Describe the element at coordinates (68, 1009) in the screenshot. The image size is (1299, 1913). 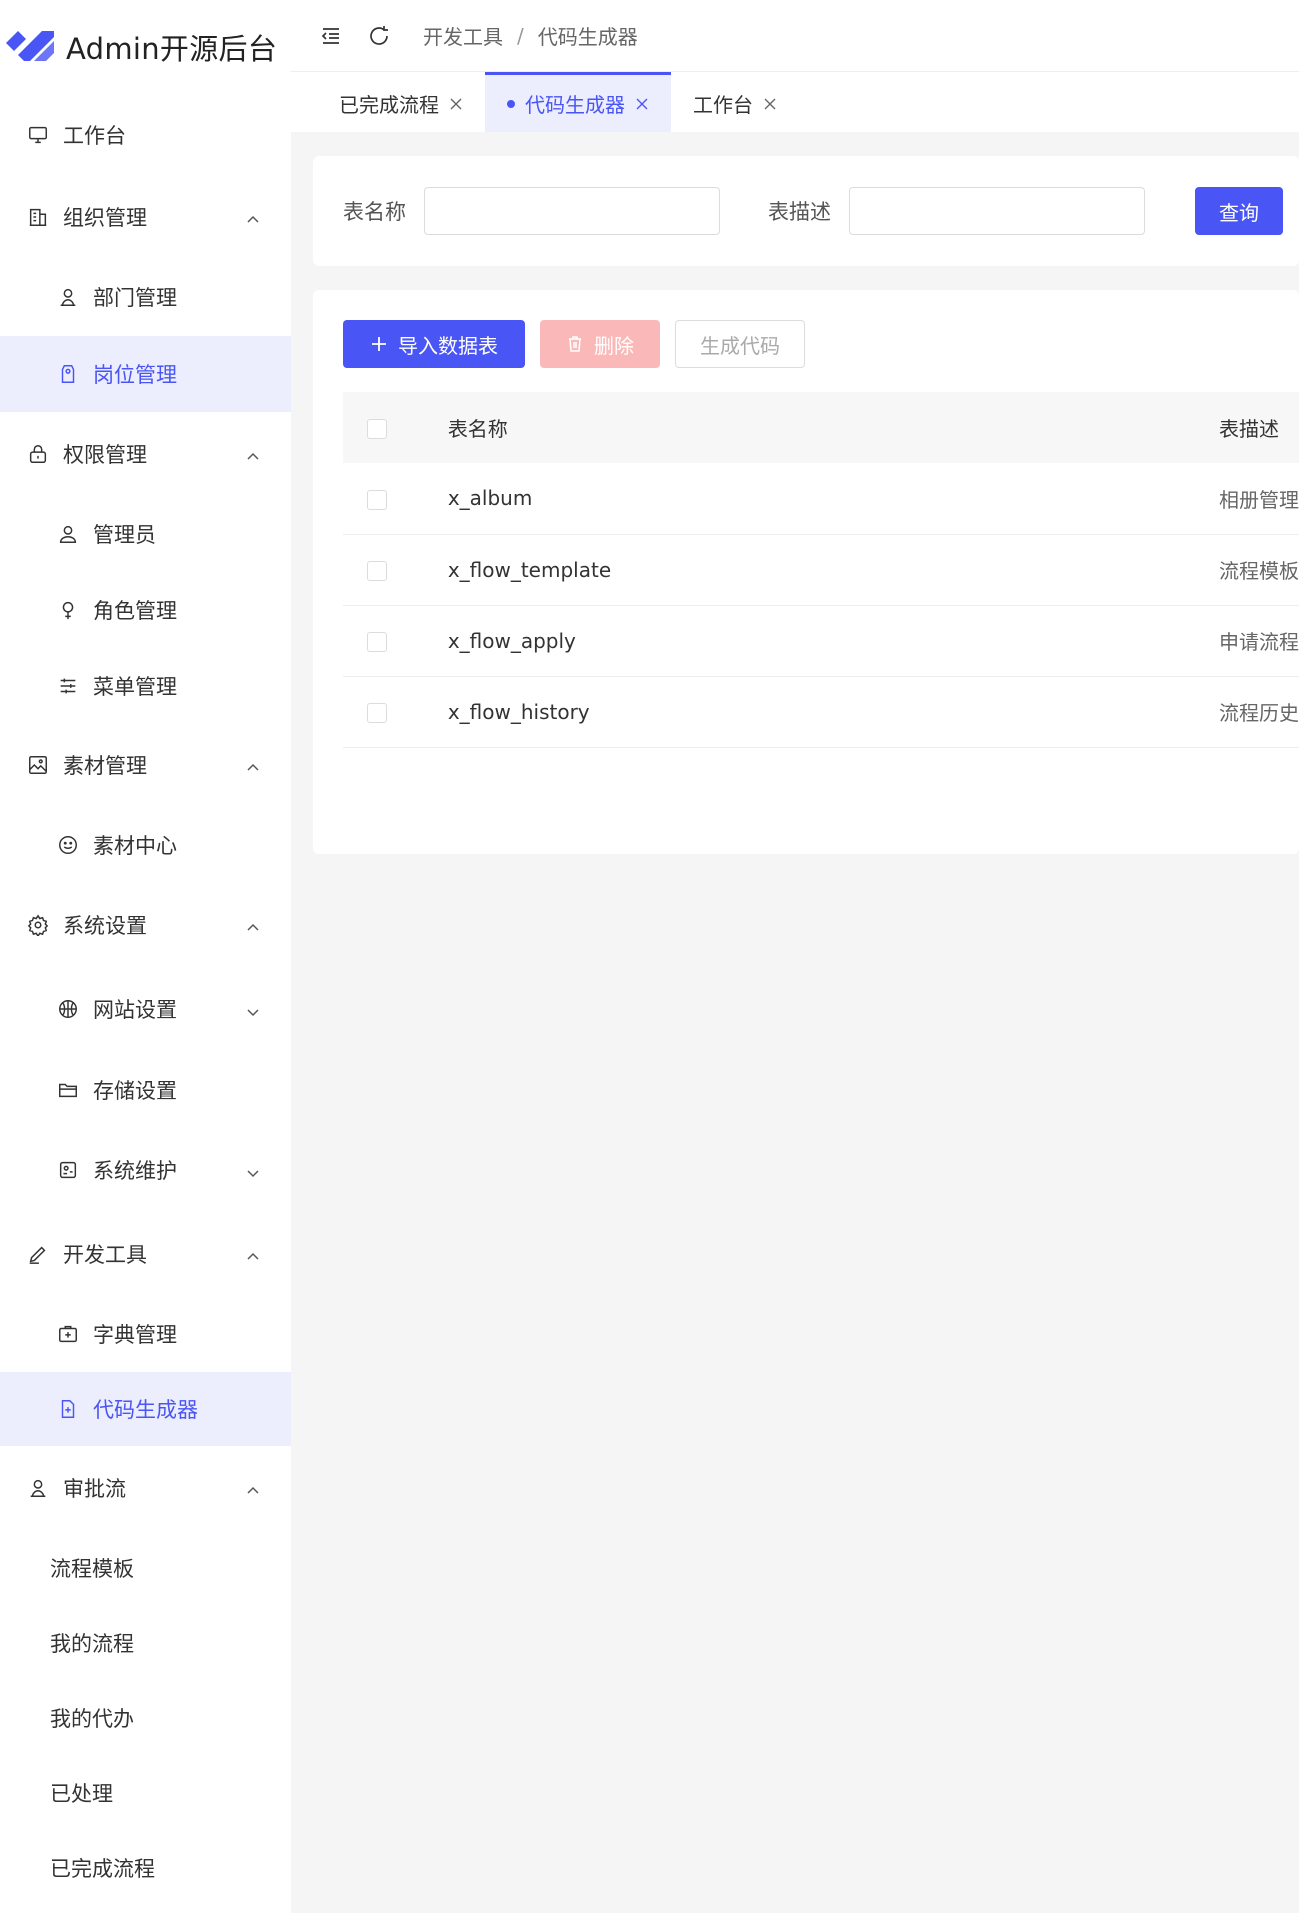
I see `basketball-icon` at that location.